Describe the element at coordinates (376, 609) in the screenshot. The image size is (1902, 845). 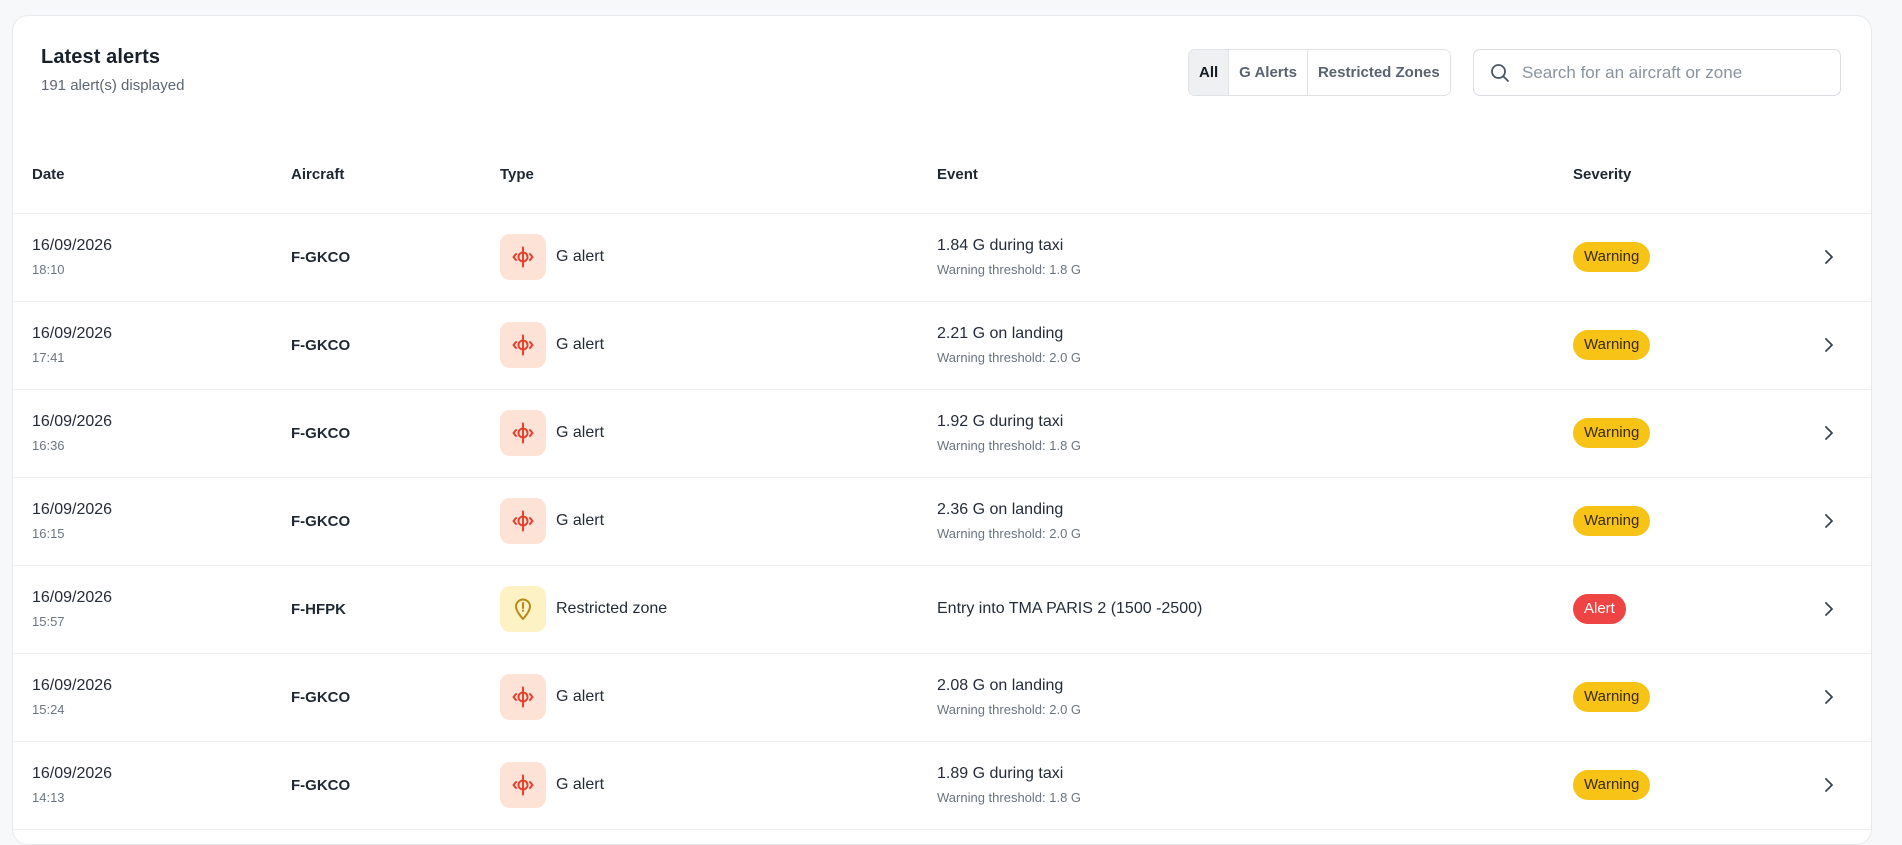
I see `aircraft-cell: F-HFPK` at that location.